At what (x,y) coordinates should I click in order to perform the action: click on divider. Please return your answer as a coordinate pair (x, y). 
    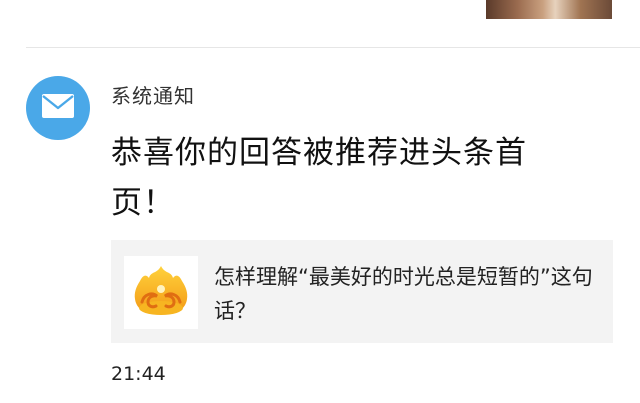
    Looking at the image, I should click on (333, 47).